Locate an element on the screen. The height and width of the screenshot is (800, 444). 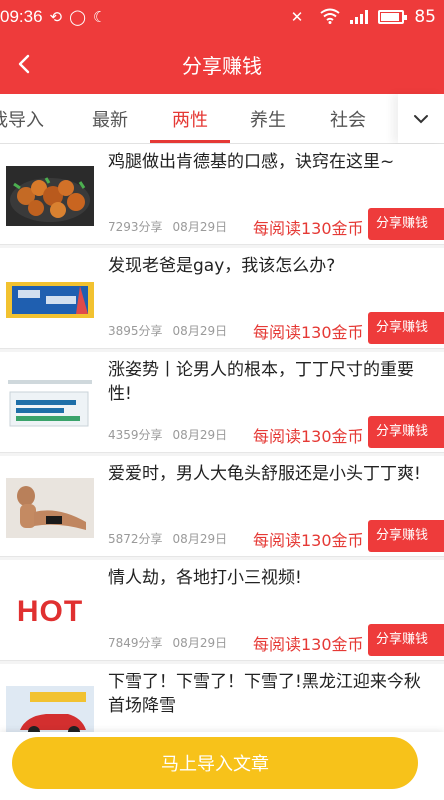
share-count: 7293分享 is located at coordinates (135, 227).